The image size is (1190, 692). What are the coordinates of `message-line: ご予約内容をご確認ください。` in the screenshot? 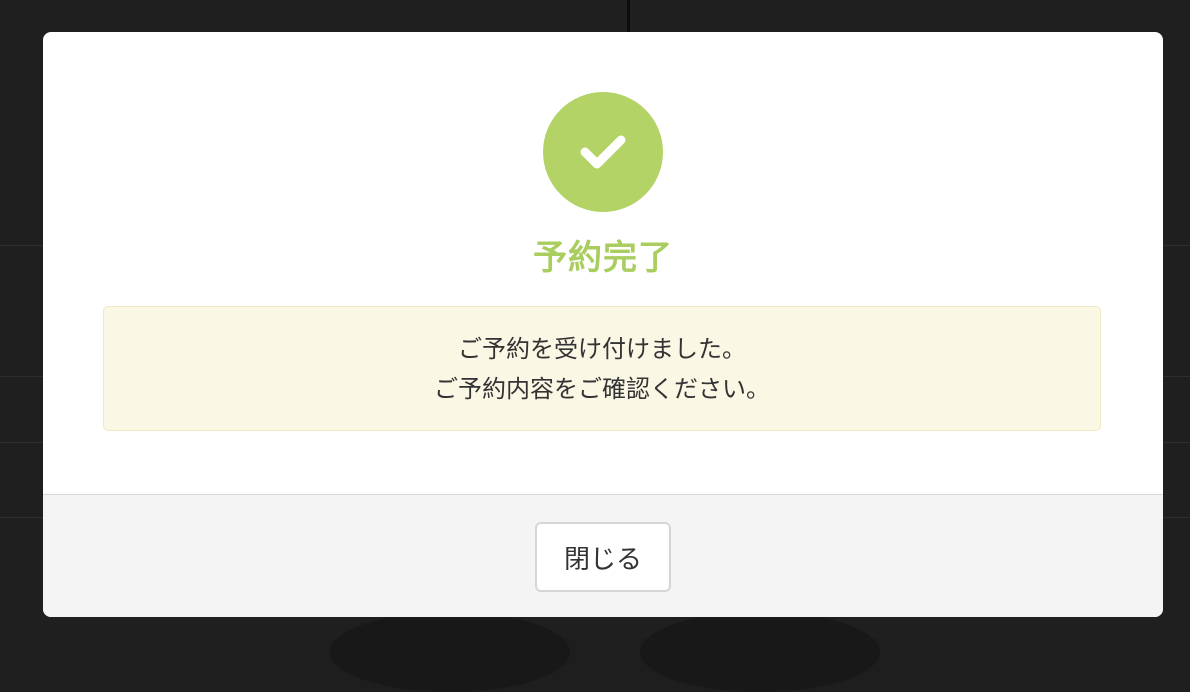 It's located at (602, 388).